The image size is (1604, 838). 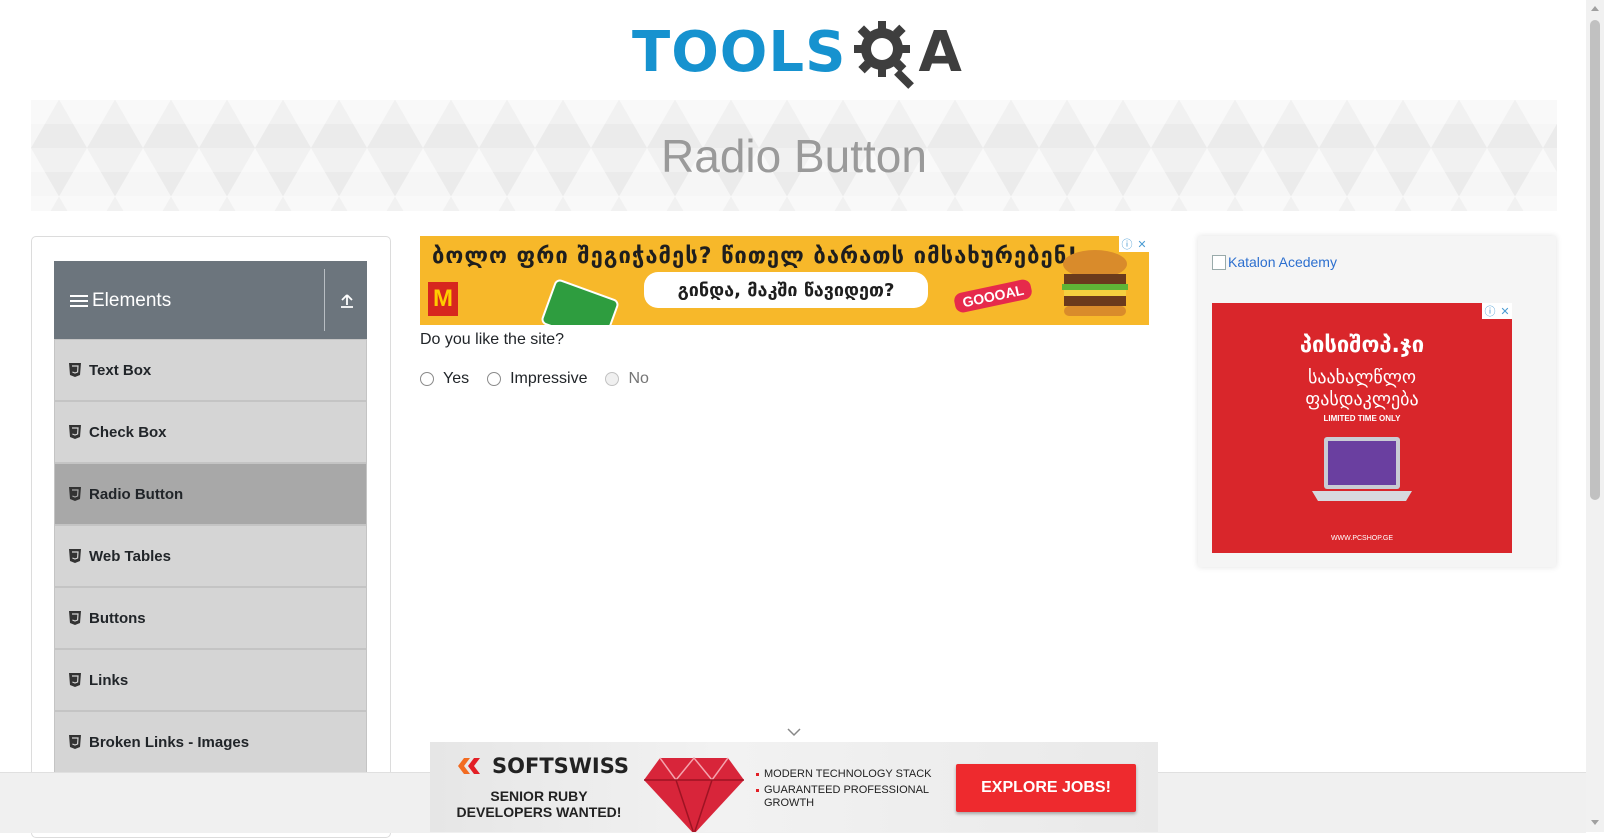 I want to click on ad-tagline: SENIOR RUBY DEVELOPERS WANTED!, so click(x=539, y=804).